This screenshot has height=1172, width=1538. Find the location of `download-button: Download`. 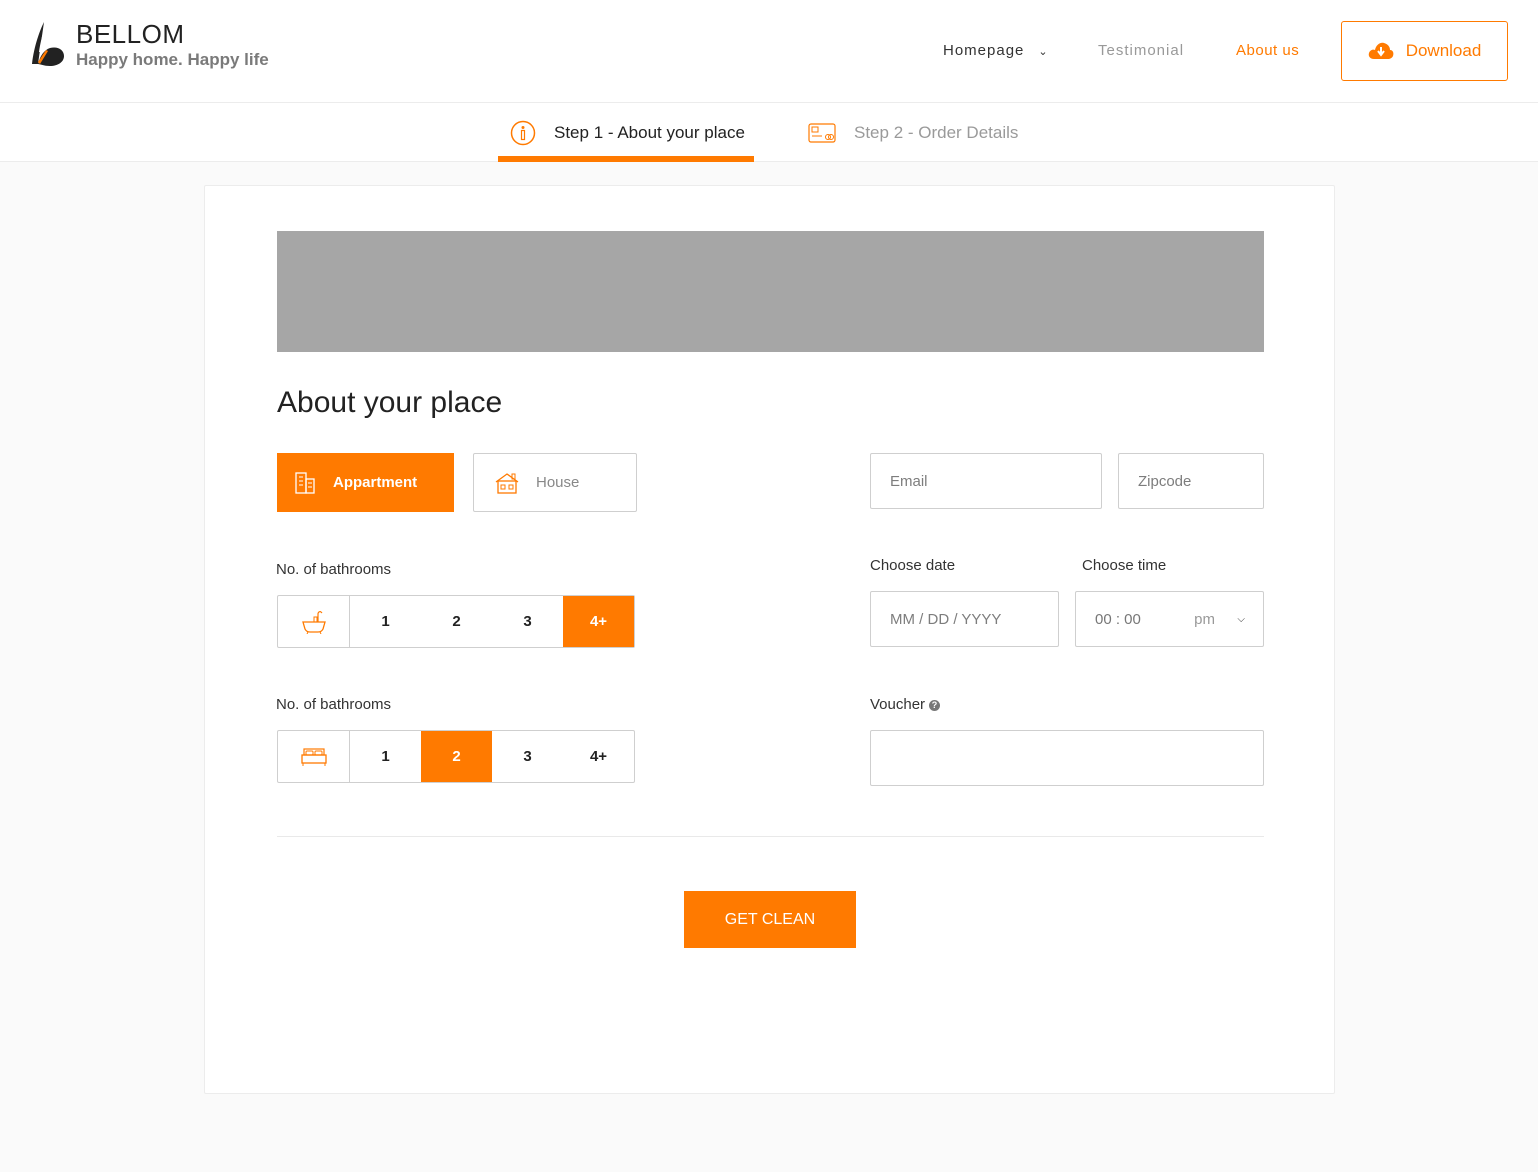

download-button: Download is located at coordinates (1424, 51).